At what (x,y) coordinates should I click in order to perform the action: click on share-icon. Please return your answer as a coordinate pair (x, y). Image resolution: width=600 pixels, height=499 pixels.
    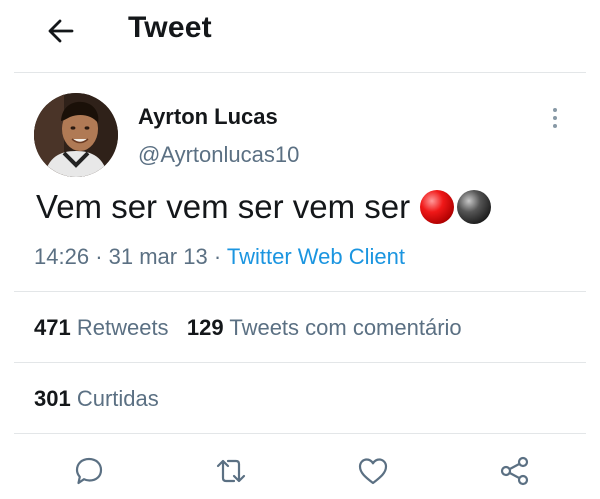
    Looking at the image, I should click on (515, 471).